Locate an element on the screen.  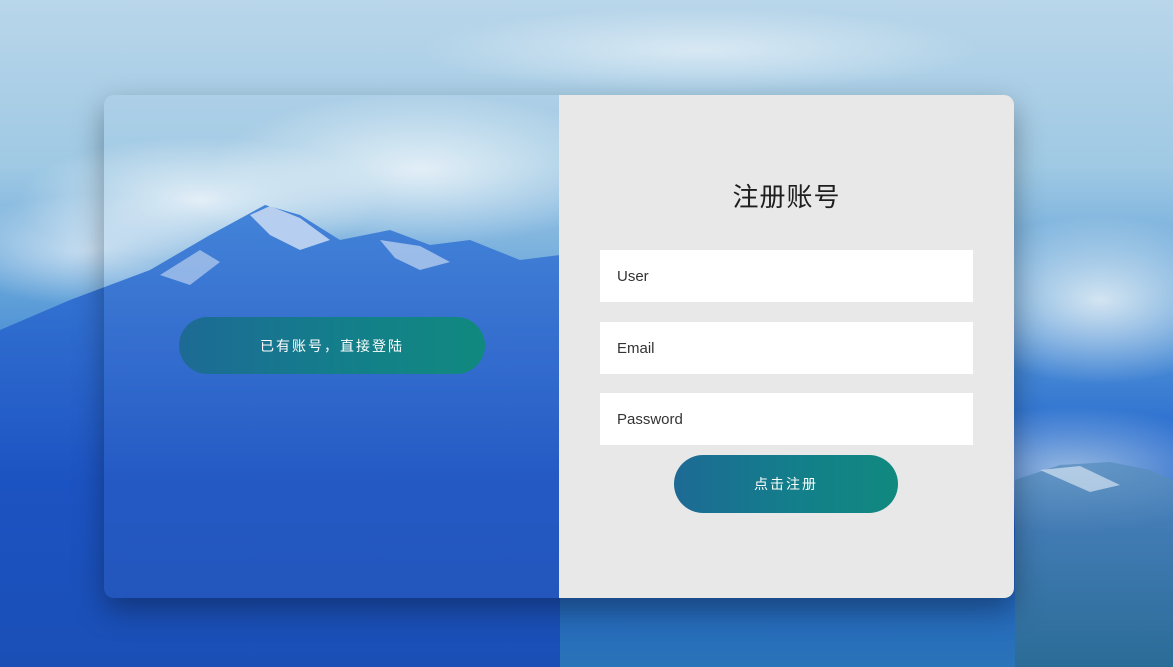
go-to-login-button: 已有账号，直接登陆 is located at coordinates (332, 345).